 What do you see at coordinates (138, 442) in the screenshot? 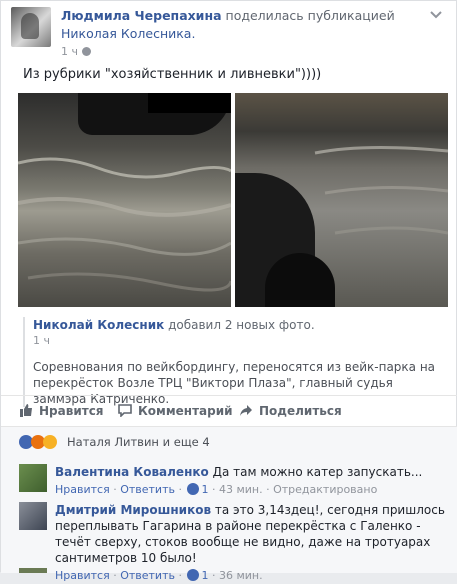
I see `reaction-names: Наталя Литвин и еще 4` at bounding box center [138, 442].